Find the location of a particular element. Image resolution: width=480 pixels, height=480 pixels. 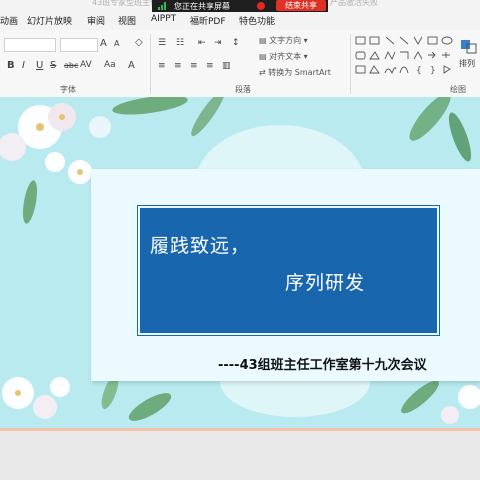

align-text-button: ▤ 对齐文本 ▾ is located at coordinates (283, 56).